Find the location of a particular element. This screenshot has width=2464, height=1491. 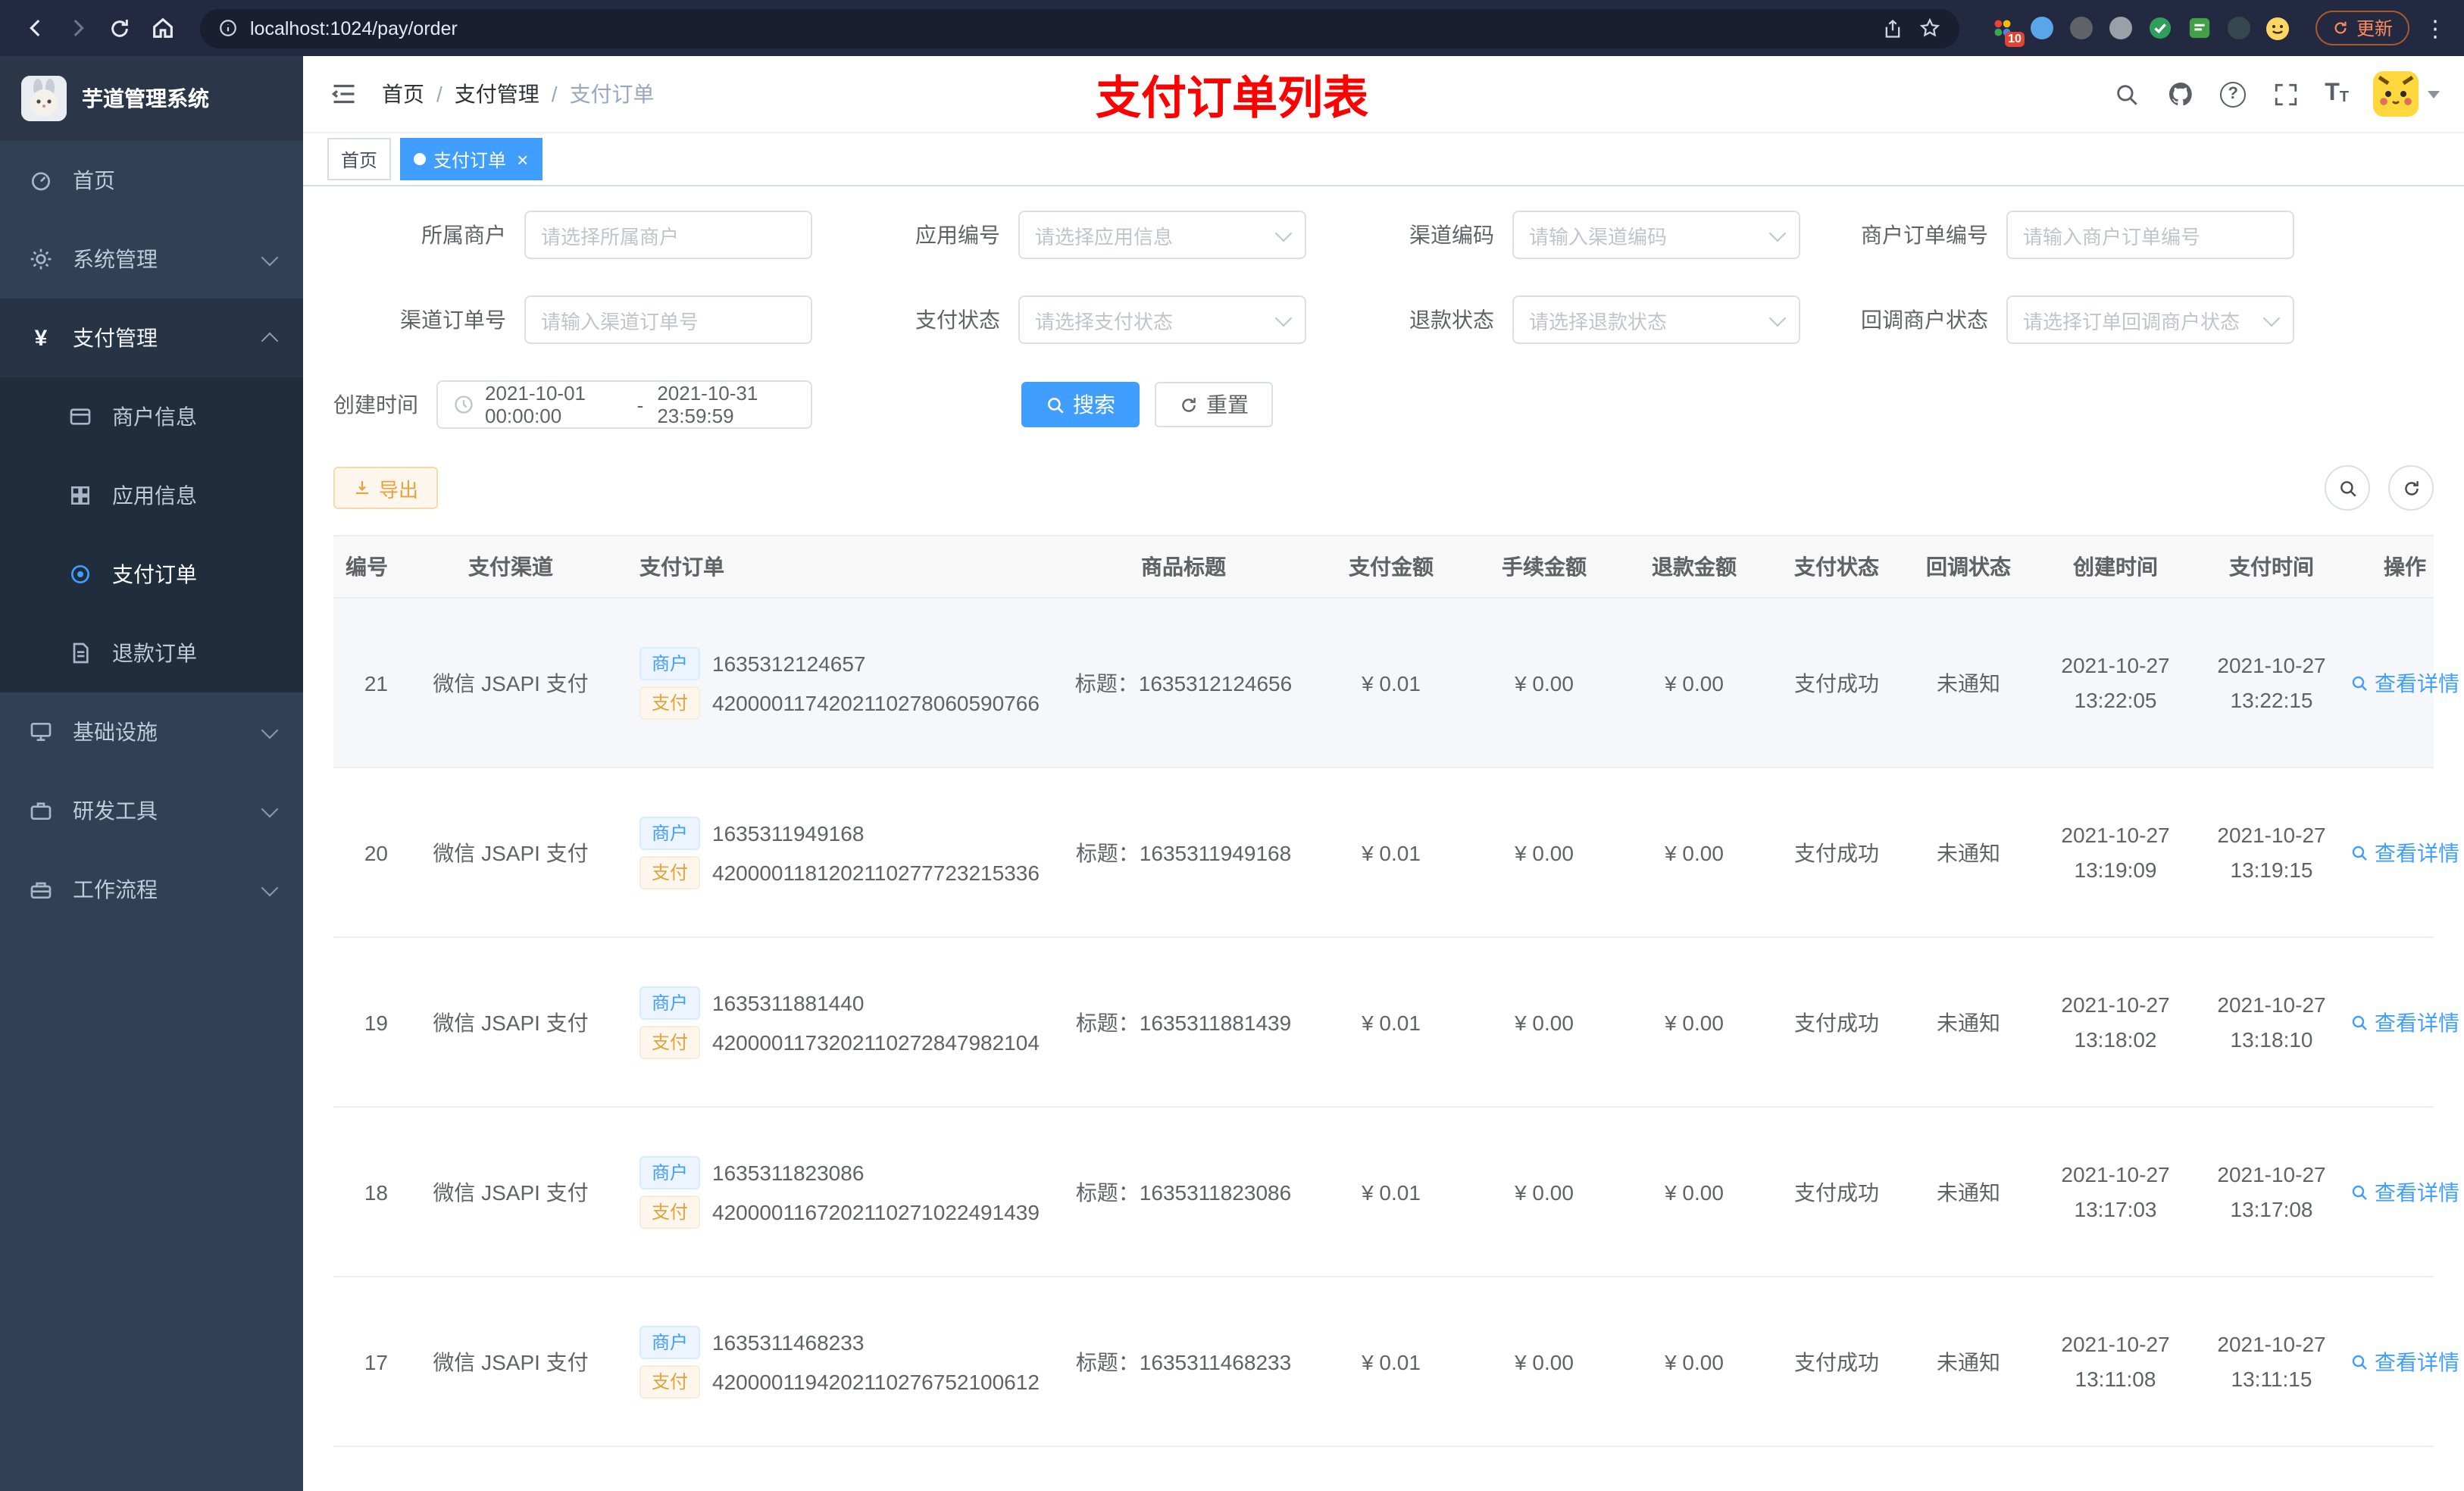

merchant-input: 请选择所属商户 is located at coordinates (668, 235).